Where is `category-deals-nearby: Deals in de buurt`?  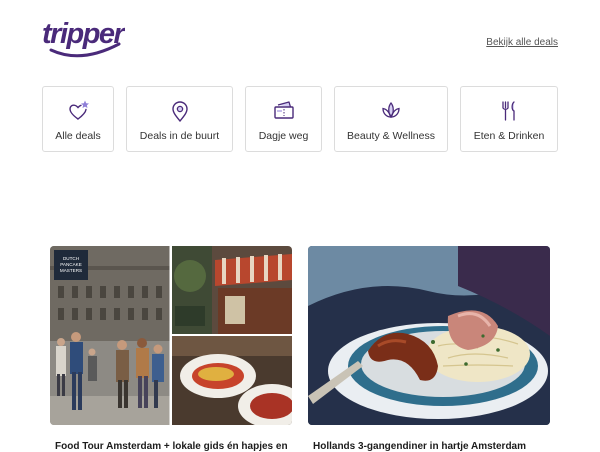 category-deals-nearby: Deals in de buurt is located at coordinates (179, 119).